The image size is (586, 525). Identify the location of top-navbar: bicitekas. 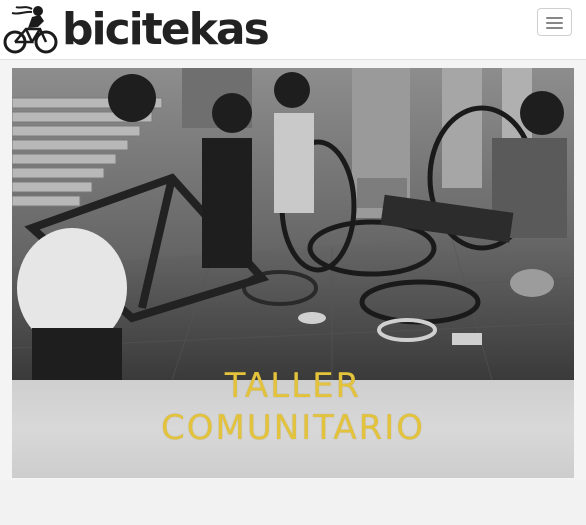
(293, 30).